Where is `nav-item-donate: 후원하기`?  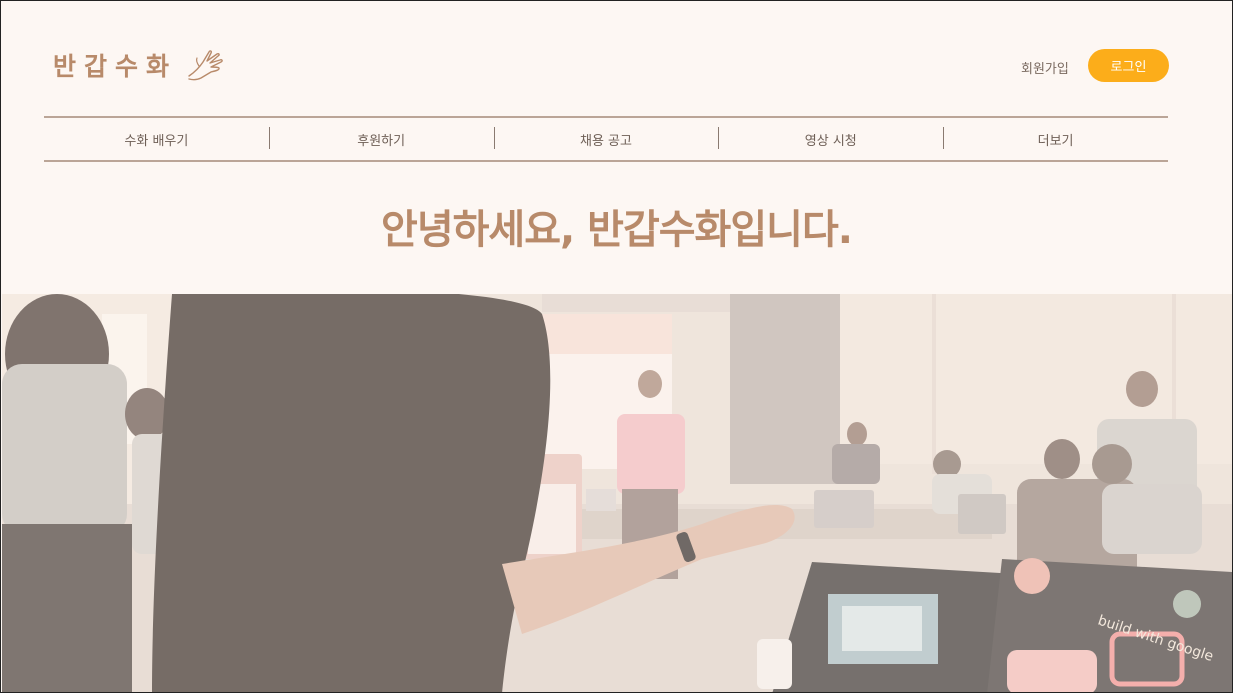
nav-item-donate: 후원하기 is located at coordinates (381, 137).